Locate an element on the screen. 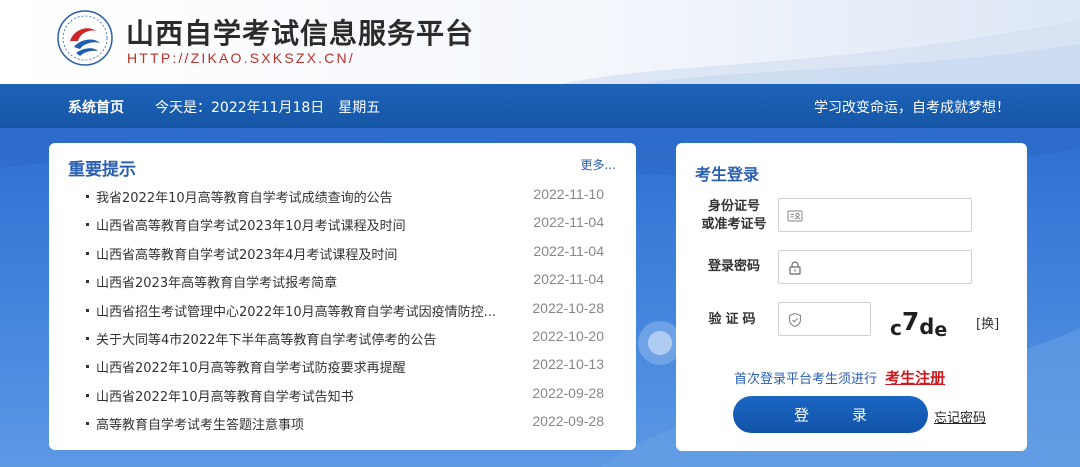 Image resolution: width=1080 pixels, height=467 pixels. captcha-char: 7 is located at coordinates (910, 321).